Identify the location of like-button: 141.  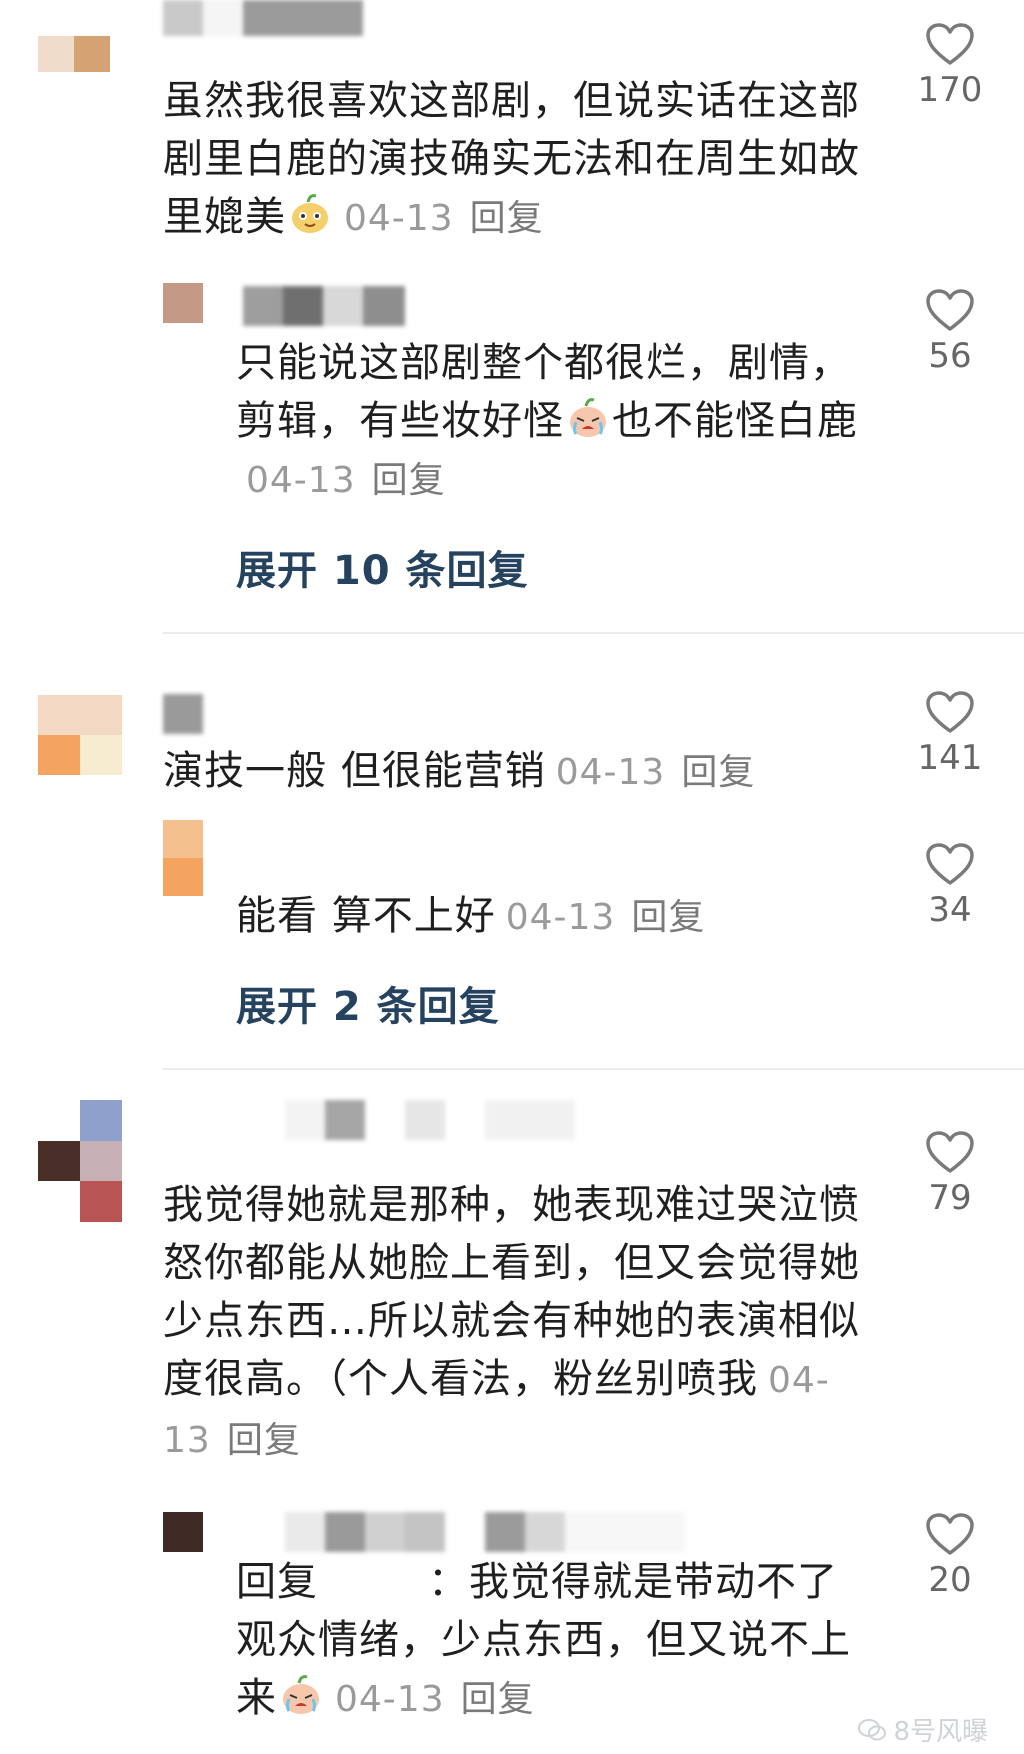
(950, 734).